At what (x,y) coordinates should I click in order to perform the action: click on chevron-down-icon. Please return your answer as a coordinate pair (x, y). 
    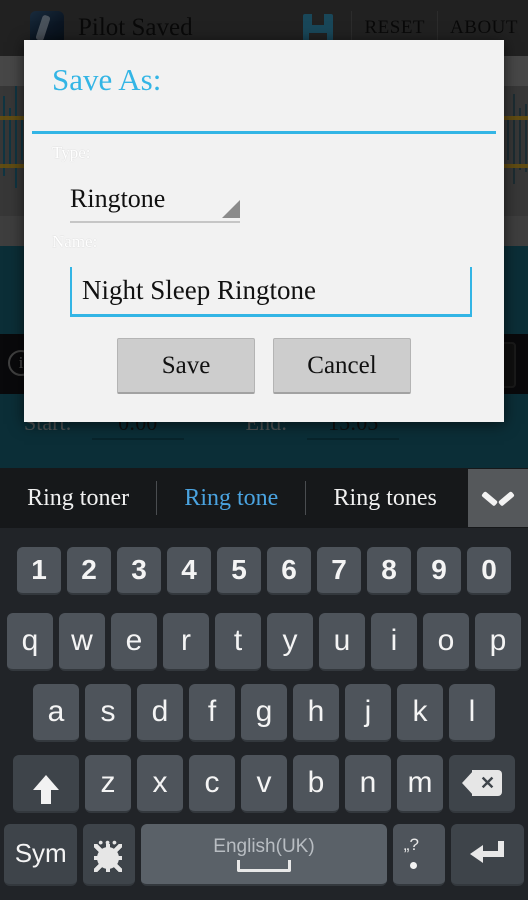
    Looking at the image, I should click on (498, 498).